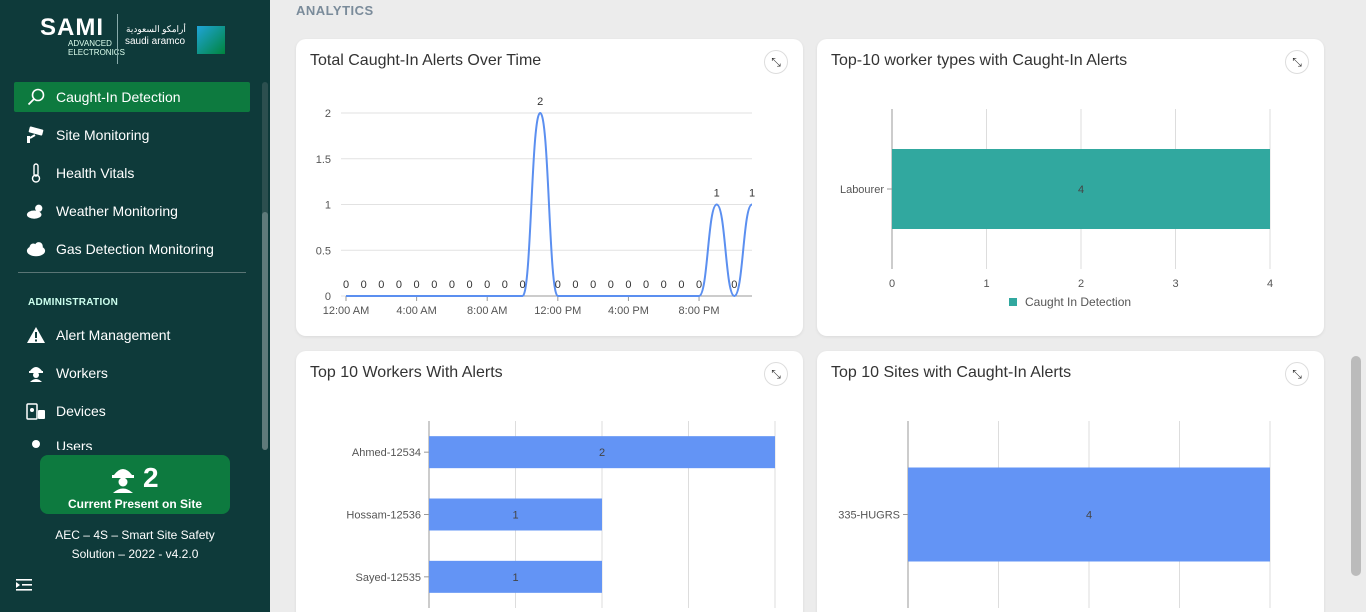 Image resolution: width=1366 pixels, height=612 pixels. Describe the element at coordinates (383, 516) in the screenshot. I see `y-tick-label: Hossam-12536` at that location.